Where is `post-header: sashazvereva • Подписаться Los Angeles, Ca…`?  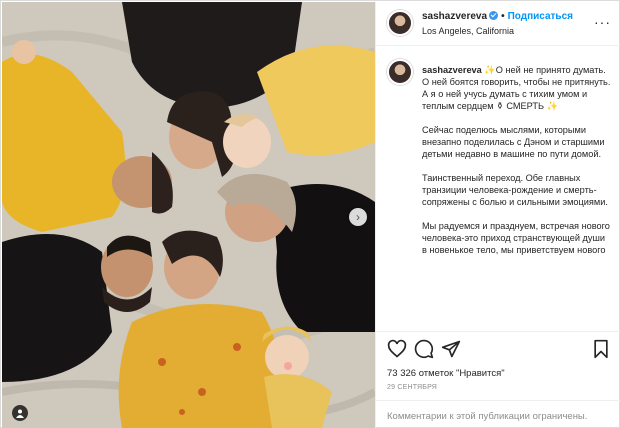 post-header: sashazvereva • Подписаться Los Angeles, Ca… is located at coordinates (498, 24).